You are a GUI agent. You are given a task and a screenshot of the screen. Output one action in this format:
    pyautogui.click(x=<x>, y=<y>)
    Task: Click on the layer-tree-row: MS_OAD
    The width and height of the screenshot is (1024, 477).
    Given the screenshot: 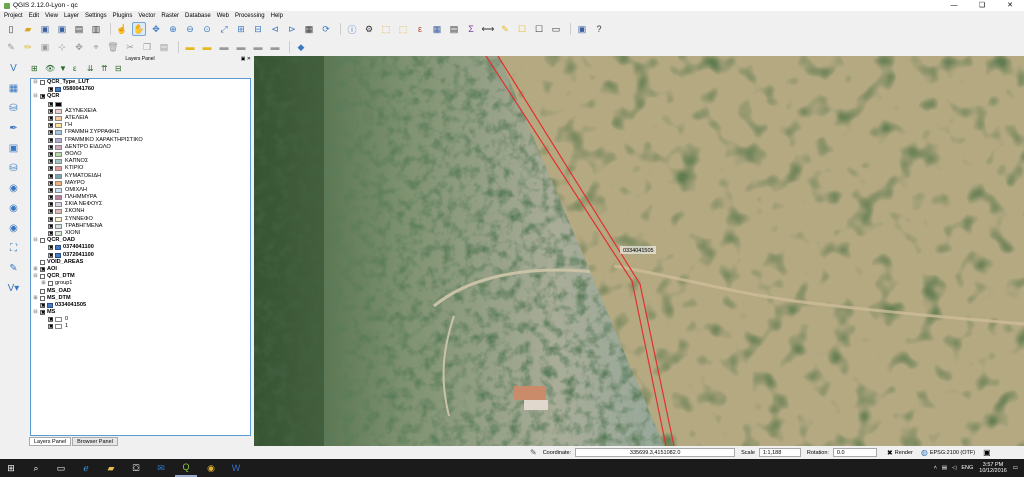 What is the action you would take?
    pyautogui.click(x=140, y=290)
    